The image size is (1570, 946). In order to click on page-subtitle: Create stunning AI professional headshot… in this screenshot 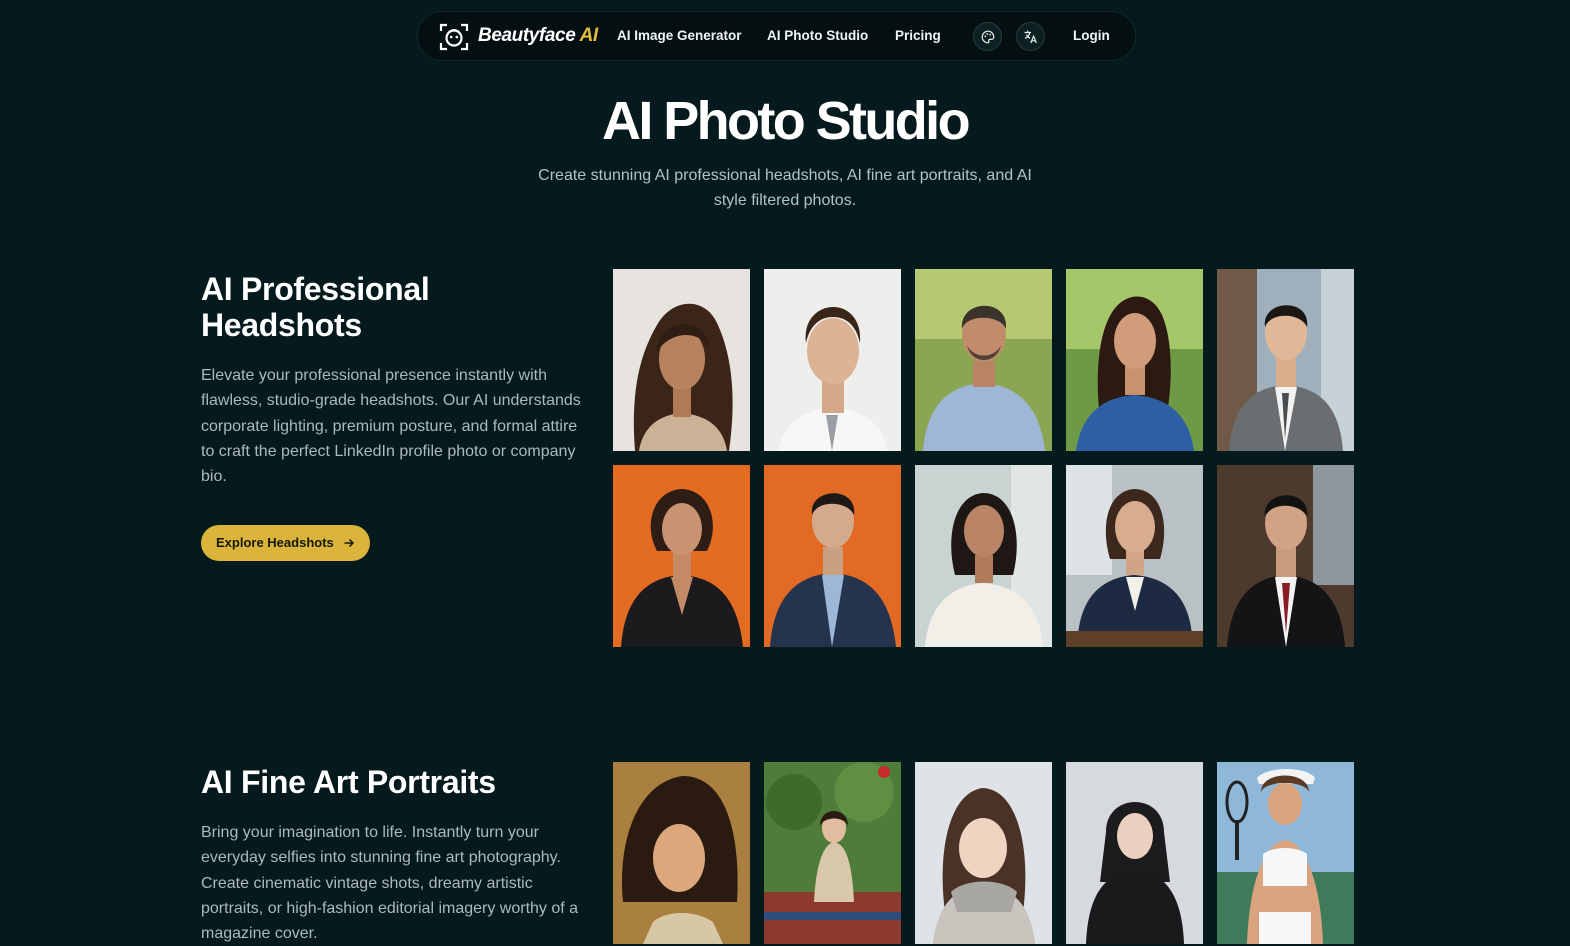, I will do `click(785, 188)`.